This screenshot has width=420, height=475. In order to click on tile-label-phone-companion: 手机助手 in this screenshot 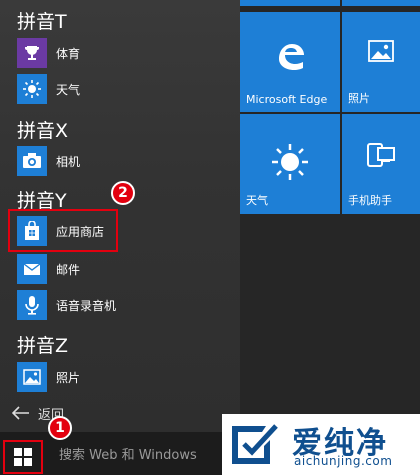, I will do `click(370, 200)`.